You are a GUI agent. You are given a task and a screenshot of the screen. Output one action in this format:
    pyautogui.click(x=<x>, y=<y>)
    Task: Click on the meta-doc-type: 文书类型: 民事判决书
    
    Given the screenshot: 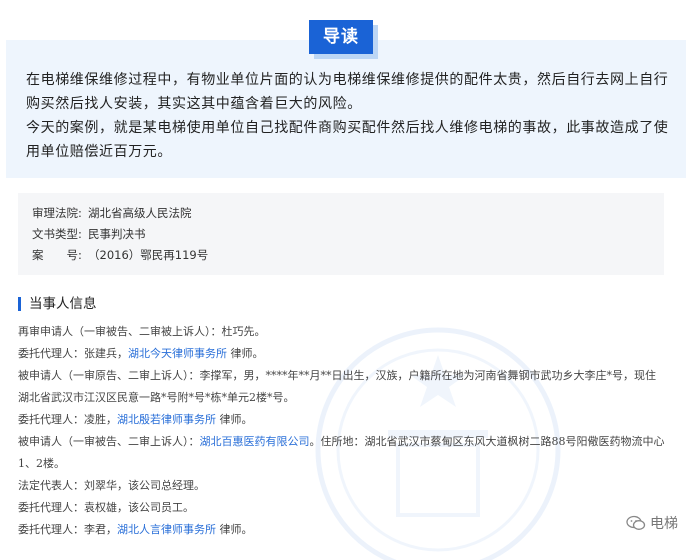 What is the action you would take?
    pyautogui.click(x=348, y=234)
    